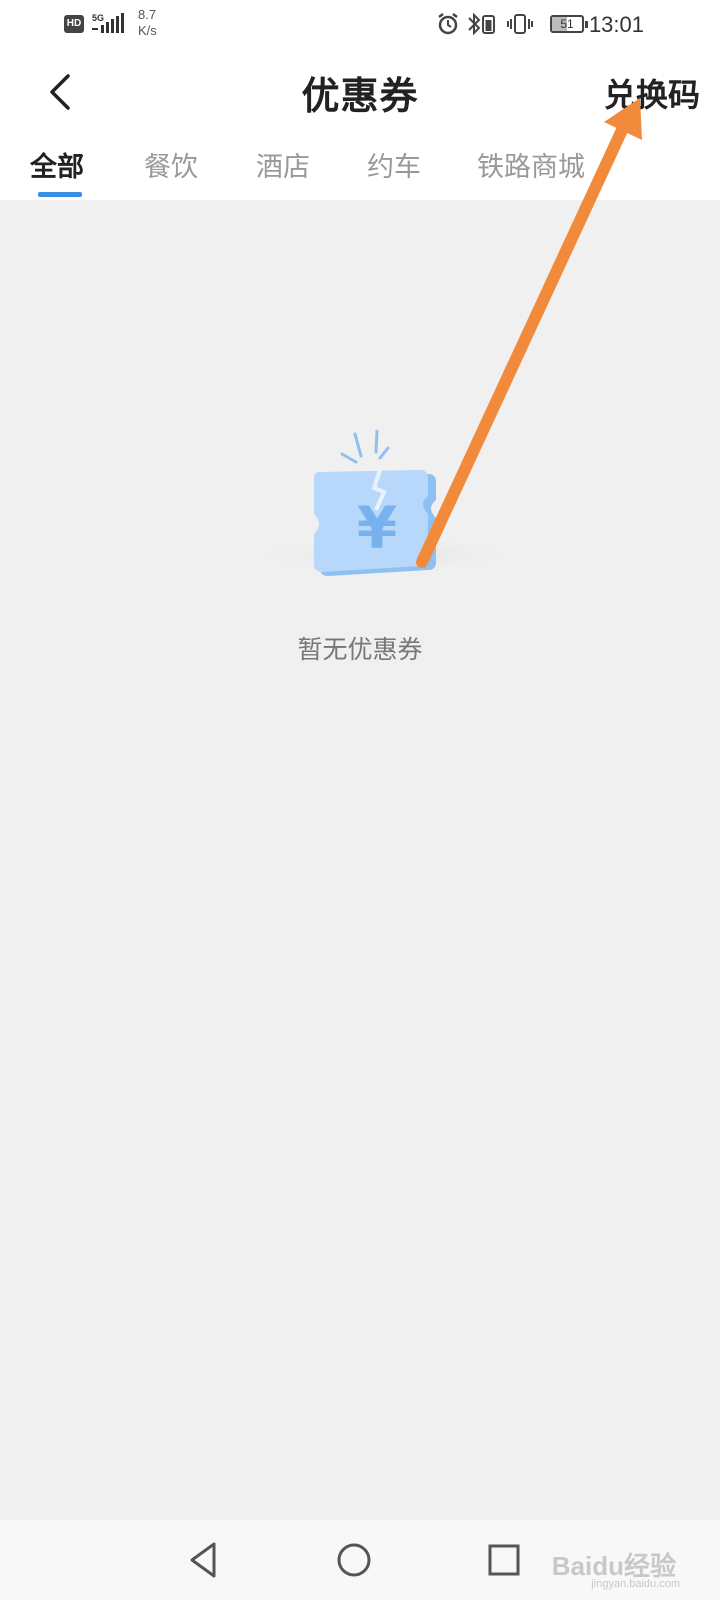 The image size is (720, 1600). I want to click on signal-icon, so click(108, 23).